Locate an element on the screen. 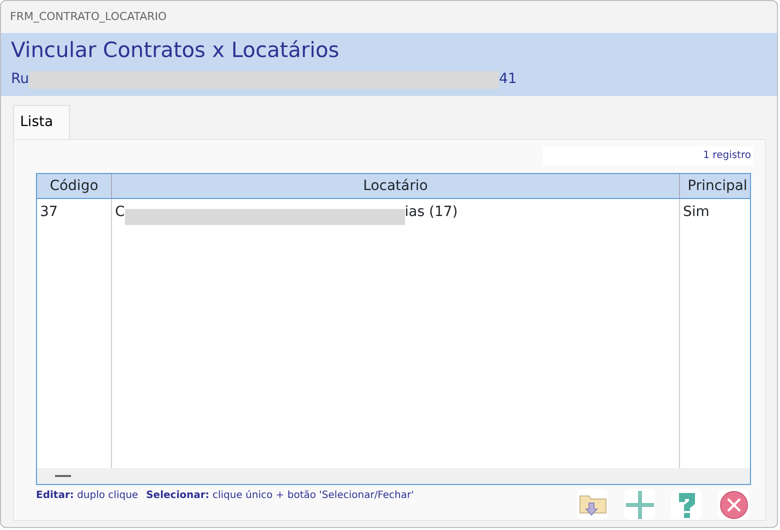 Image resolution: width=780 pixels, height=530 pixels. form-title: Vincular Contratos x Locatários is located at coordinates (175, 50).